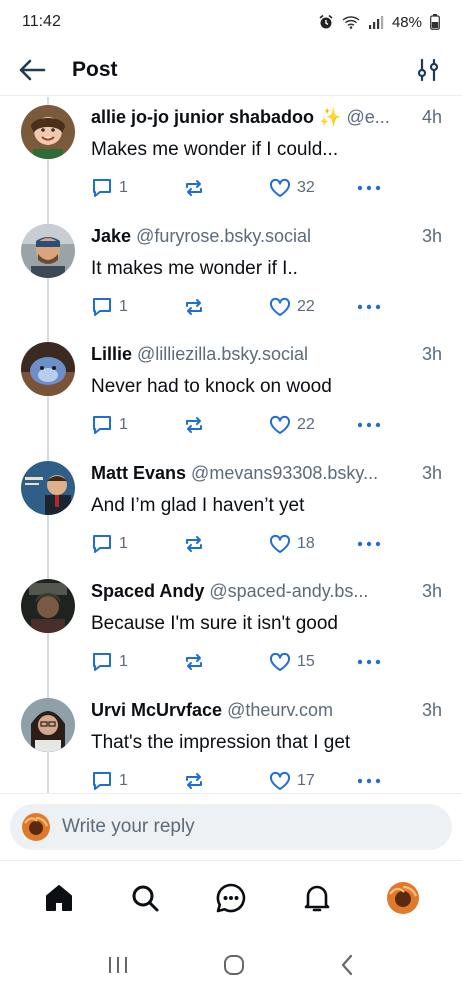 The image size is (462, 1000). I want to click on chat-icon, so click(231, 897).